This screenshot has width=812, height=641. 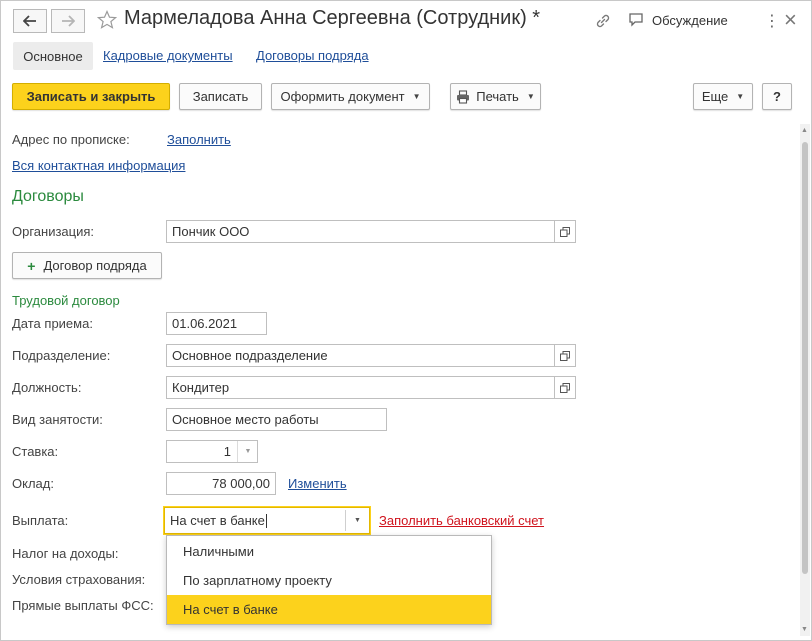 I want to click on close-icon: ×, so click(x=790, y=20).